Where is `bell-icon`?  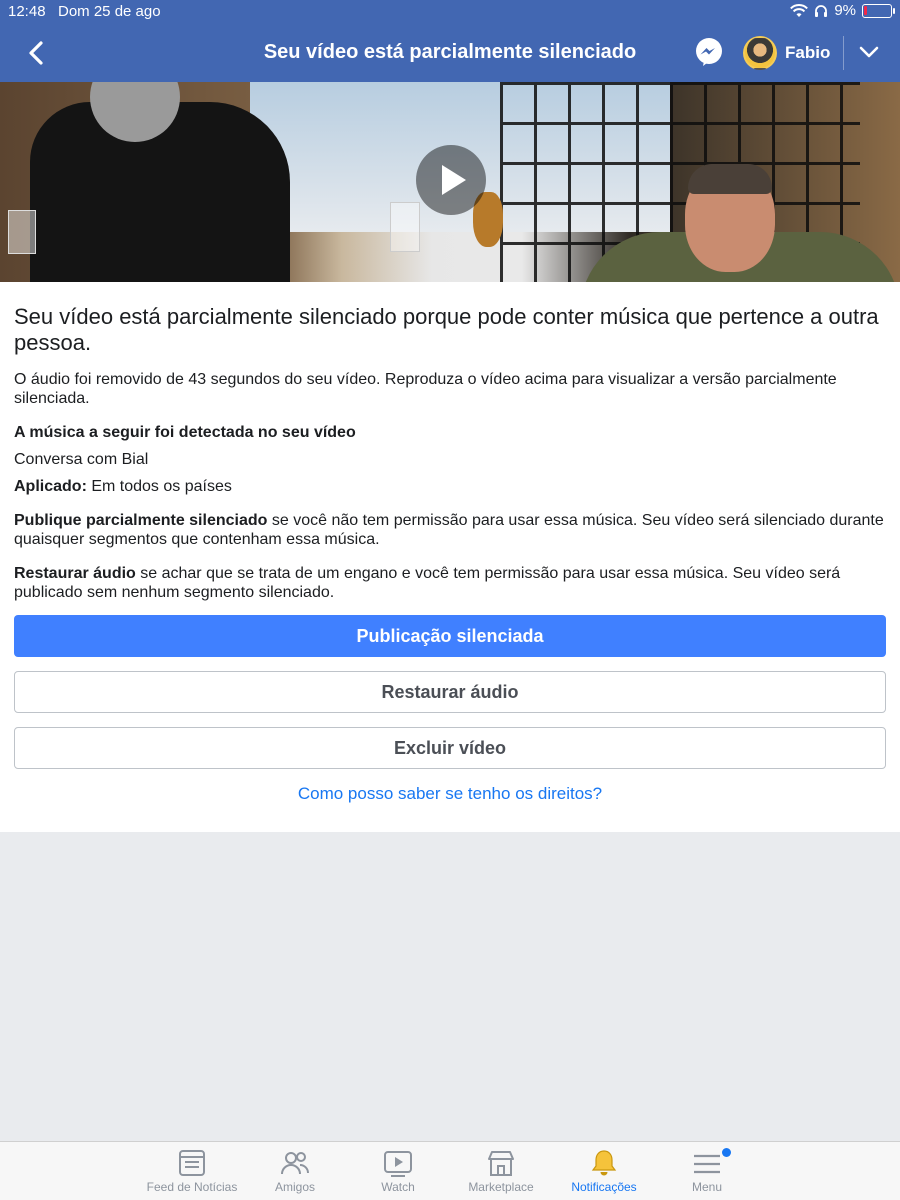
bell-icon is located at coordinates (604, 1163).